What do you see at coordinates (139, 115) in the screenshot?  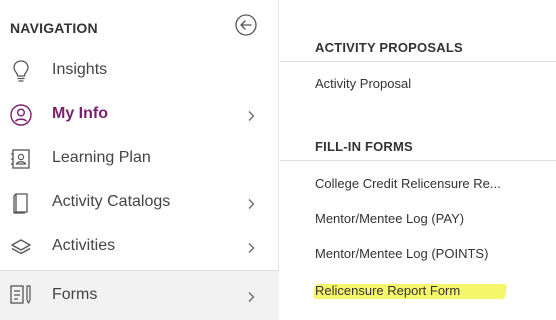 I see `nav-item-my-info: My Info` at bounding box center [139, 115].